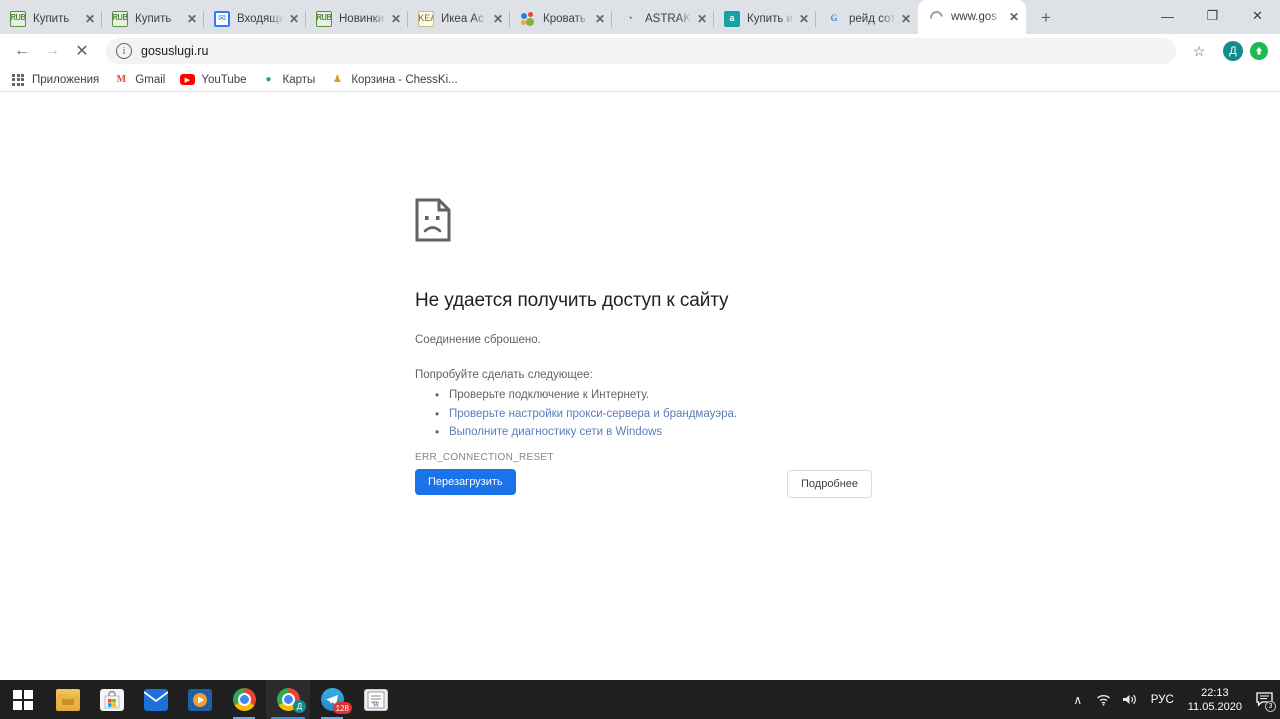  I want to click on start-button, so click(23, 699).